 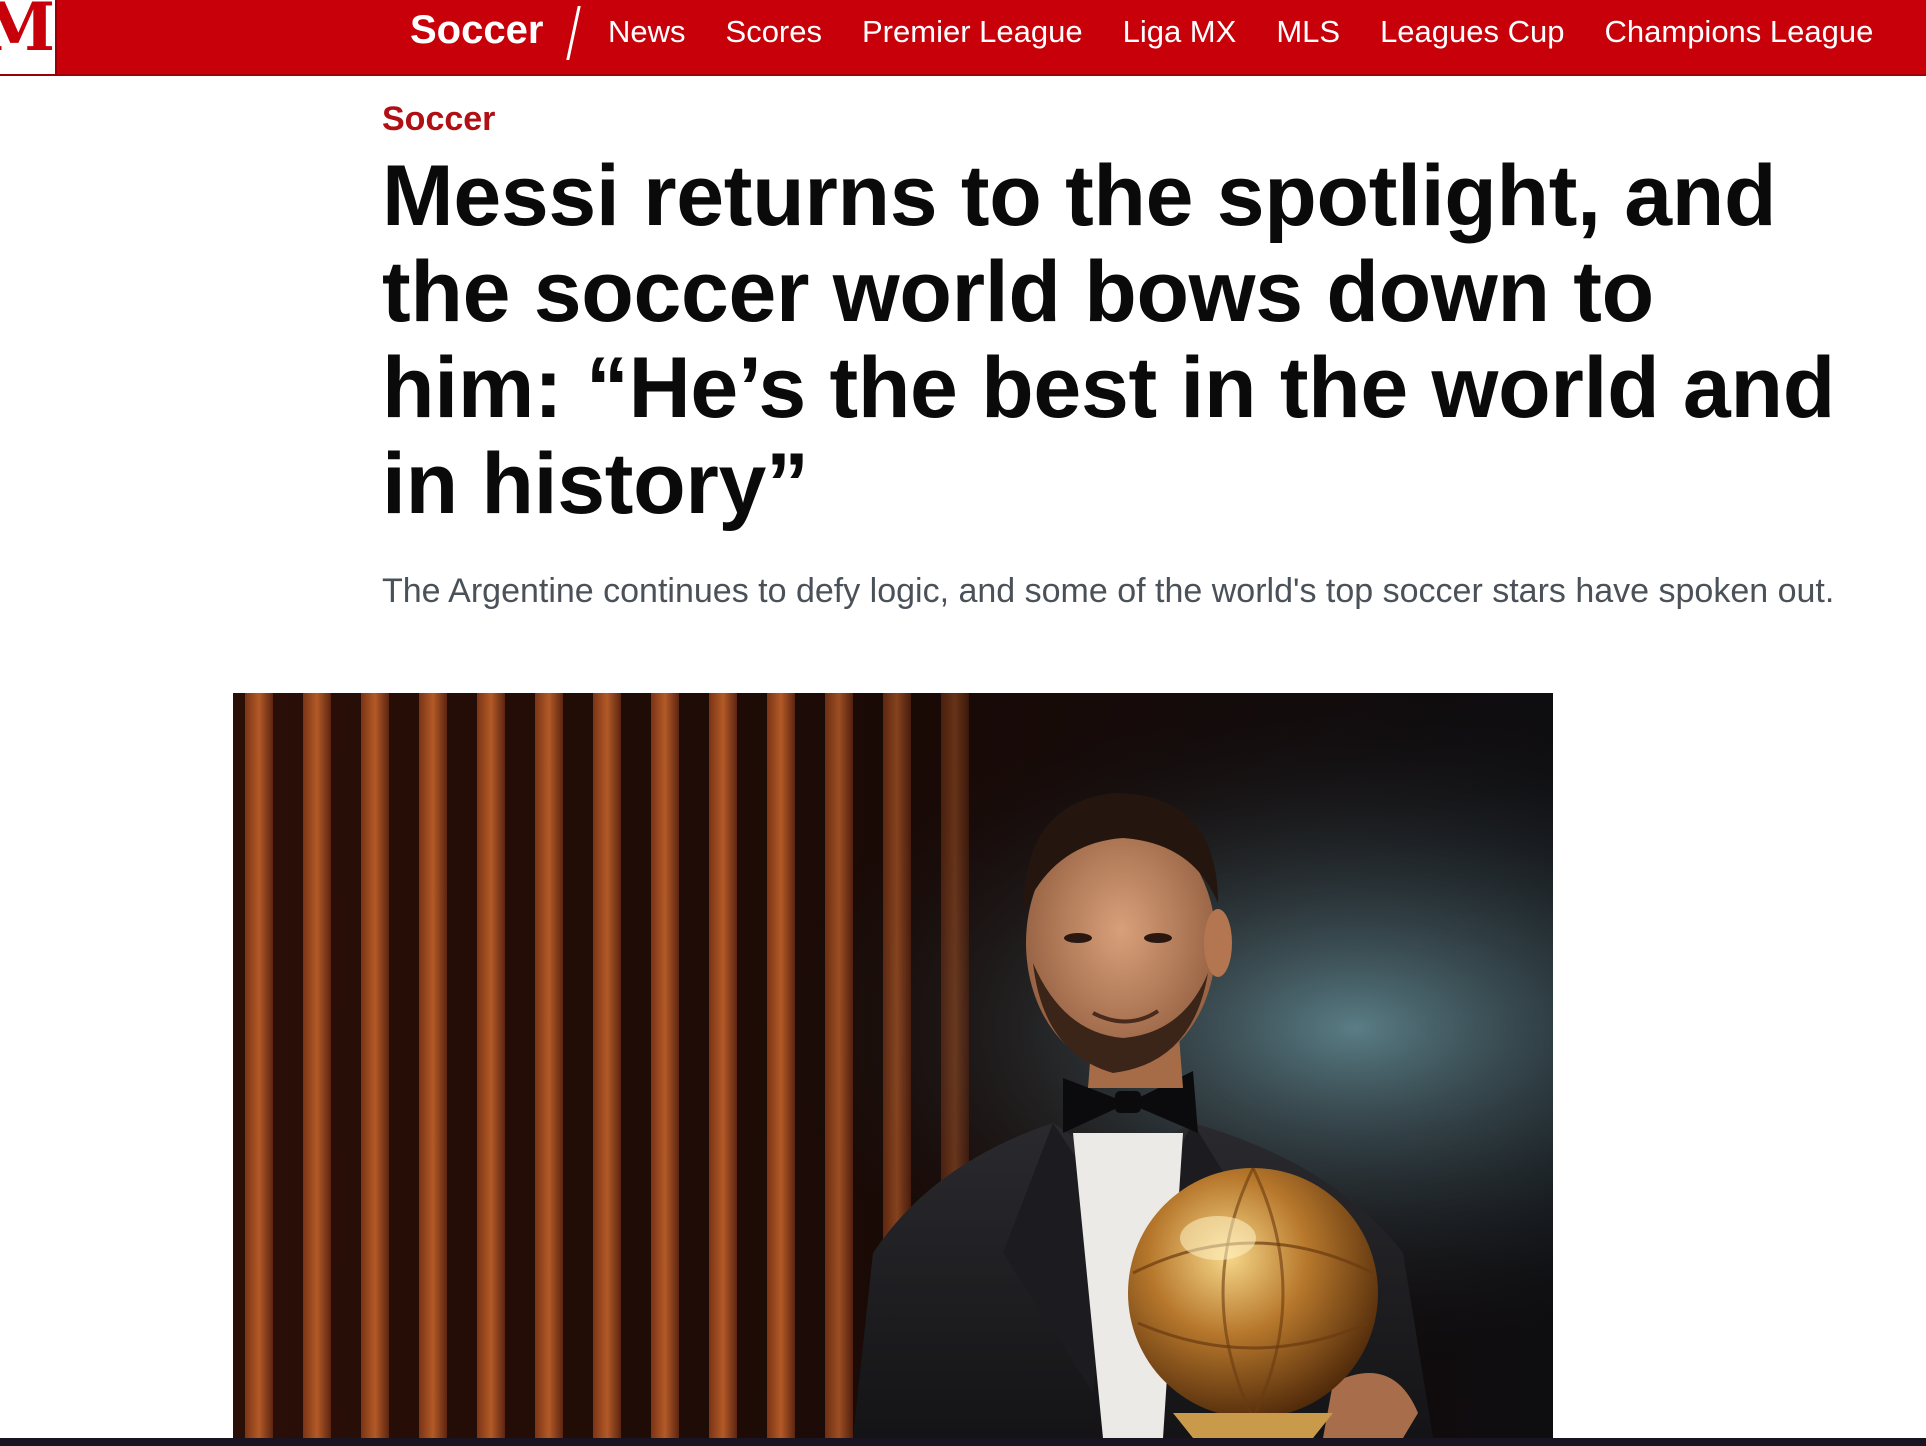 What do you see at coordinates (27, 30) in the screenshot?
I see `logo-letter: M` at bounding box center [27, 30].